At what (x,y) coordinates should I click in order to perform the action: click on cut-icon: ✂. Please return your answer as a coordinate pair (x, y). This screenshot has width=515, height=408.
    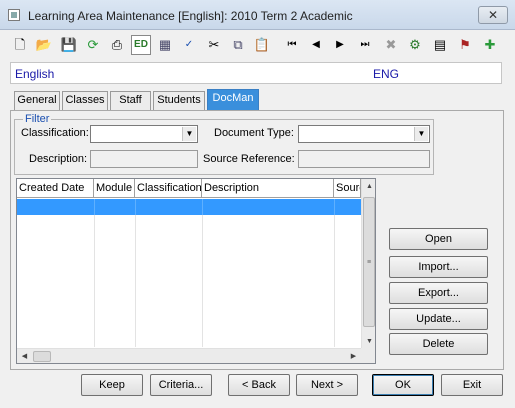
    Looking at the image, I should click on (214, 45).